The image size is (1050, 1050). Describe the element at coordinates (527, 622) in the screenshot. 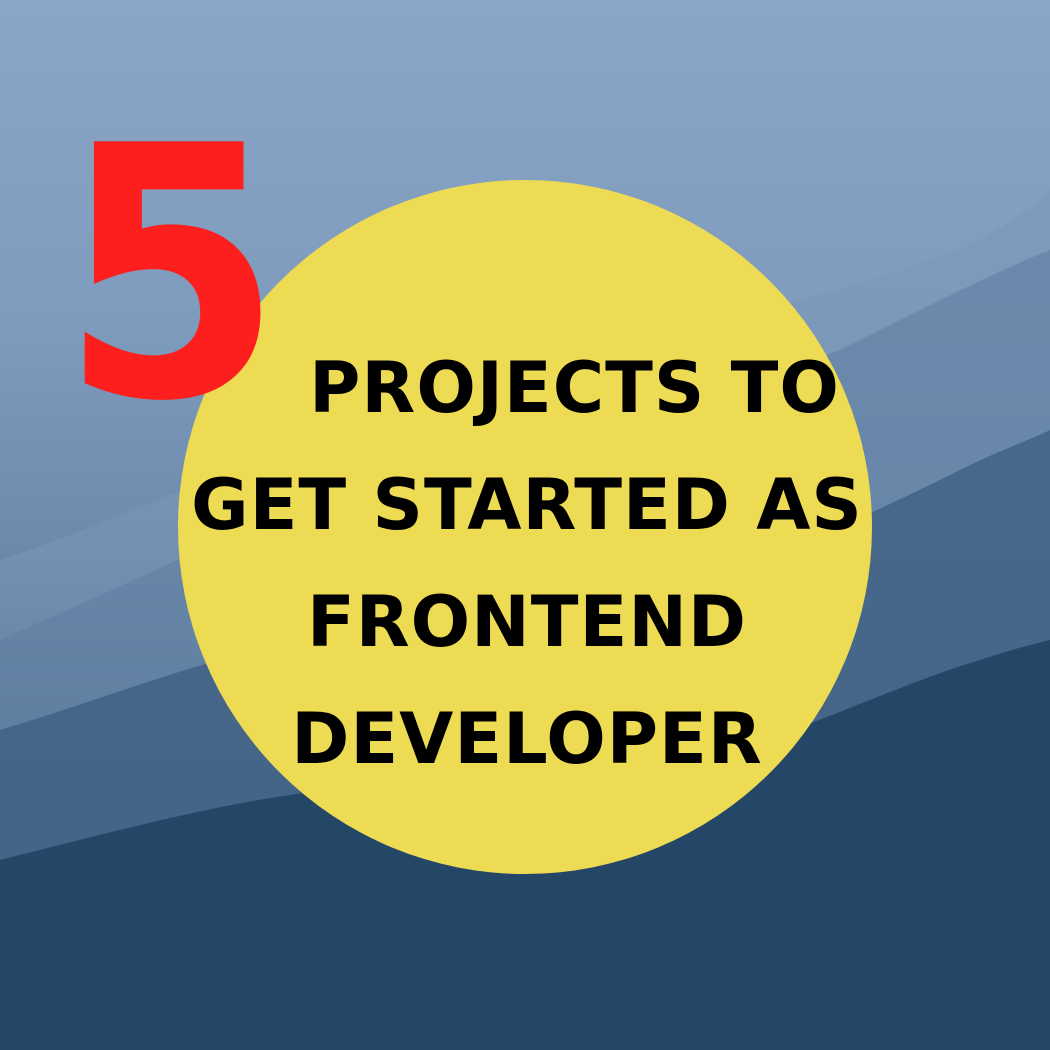

I see `headline-line-3: FRONTEND` at that location.